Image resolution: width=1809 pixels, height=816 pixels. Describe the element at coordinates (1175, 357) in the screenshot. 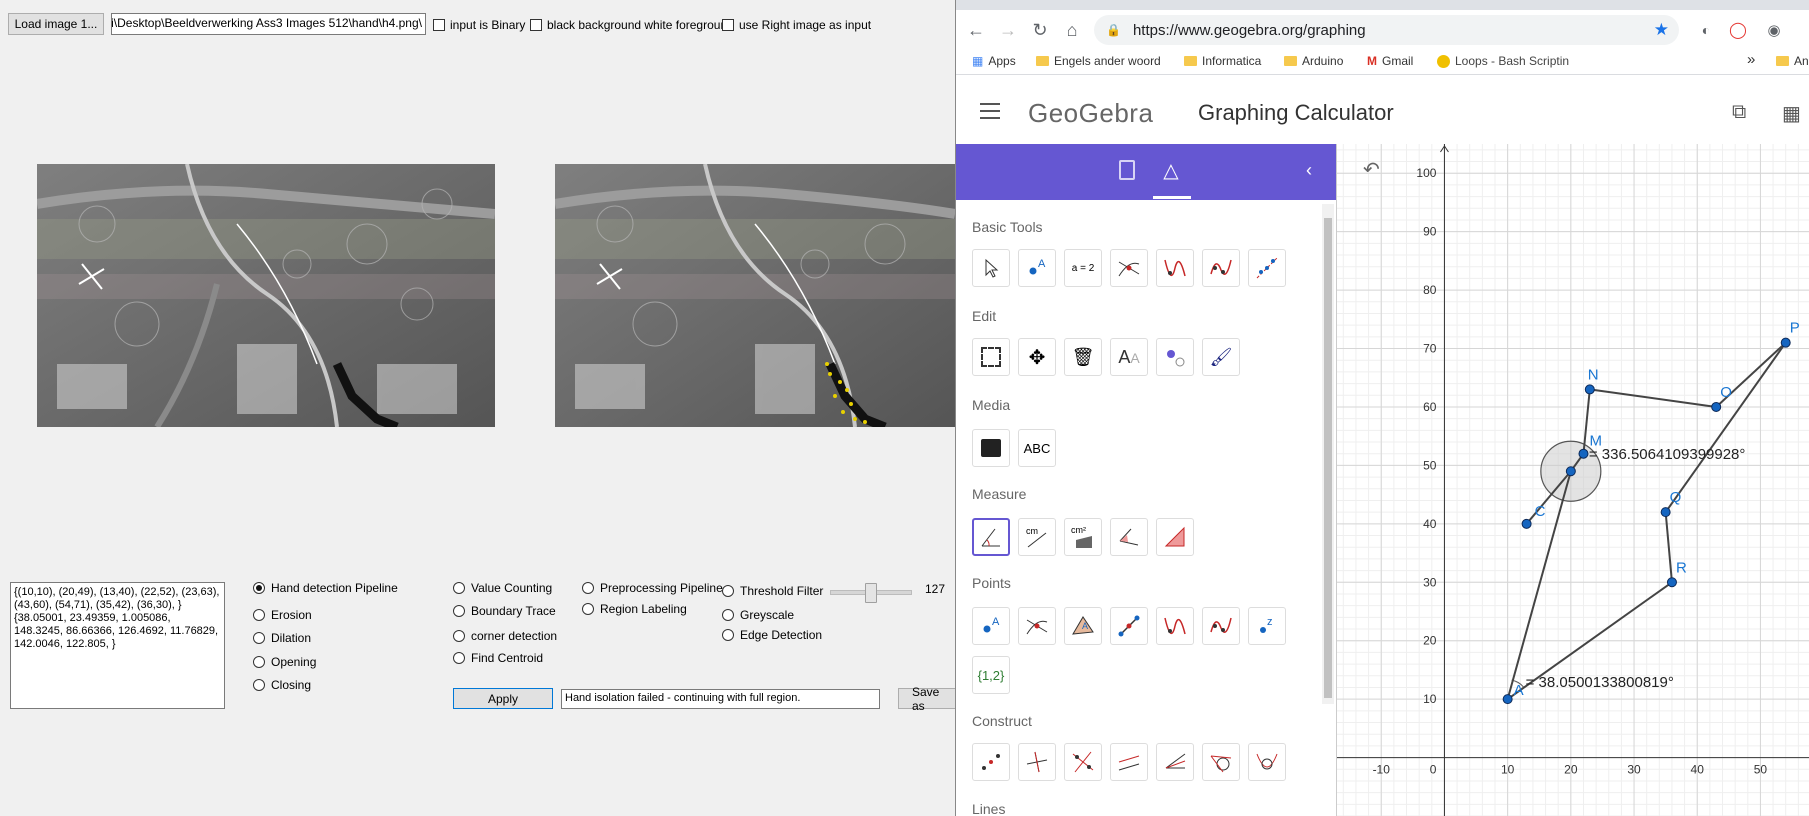

I see `show-hide-tool-icon` at that location.